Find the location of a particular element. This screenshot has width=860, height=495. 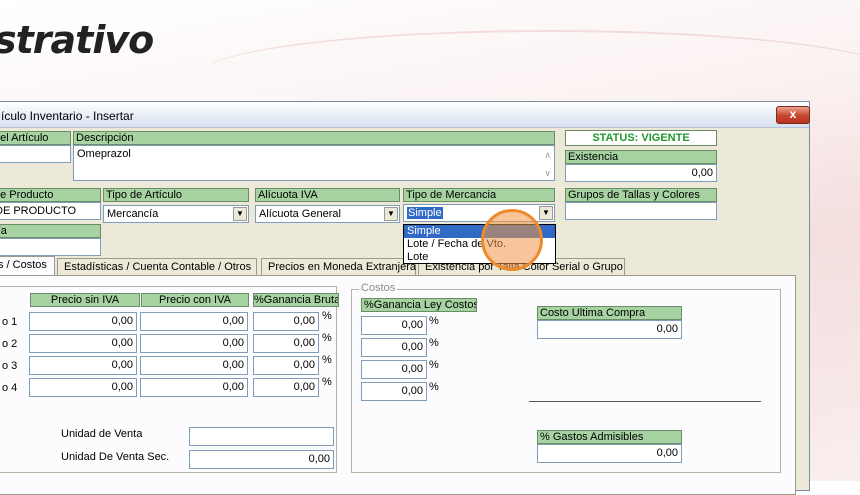

gastos-admisibles-field: 0,00 is located at coordinates (609, 453).